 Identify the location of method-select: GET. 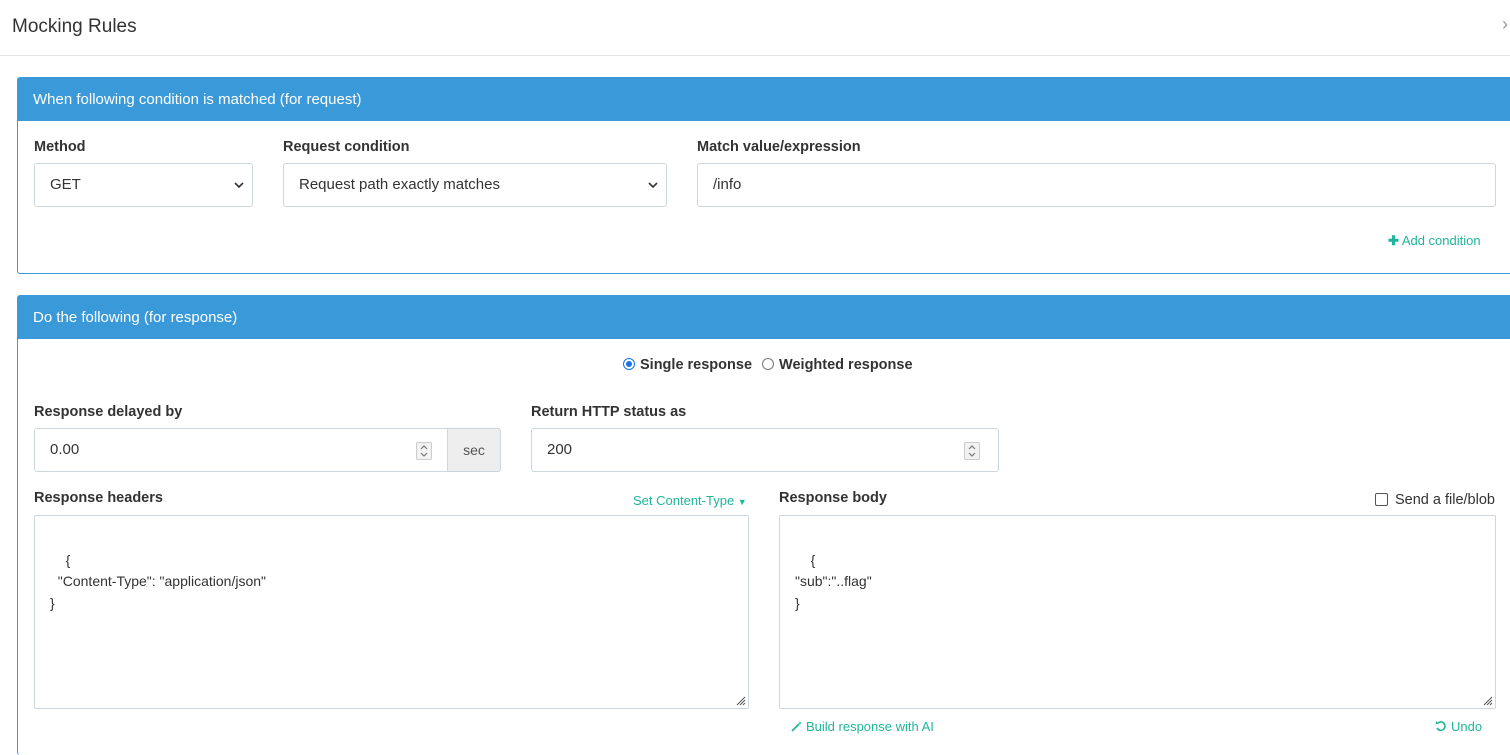
(143, 185).